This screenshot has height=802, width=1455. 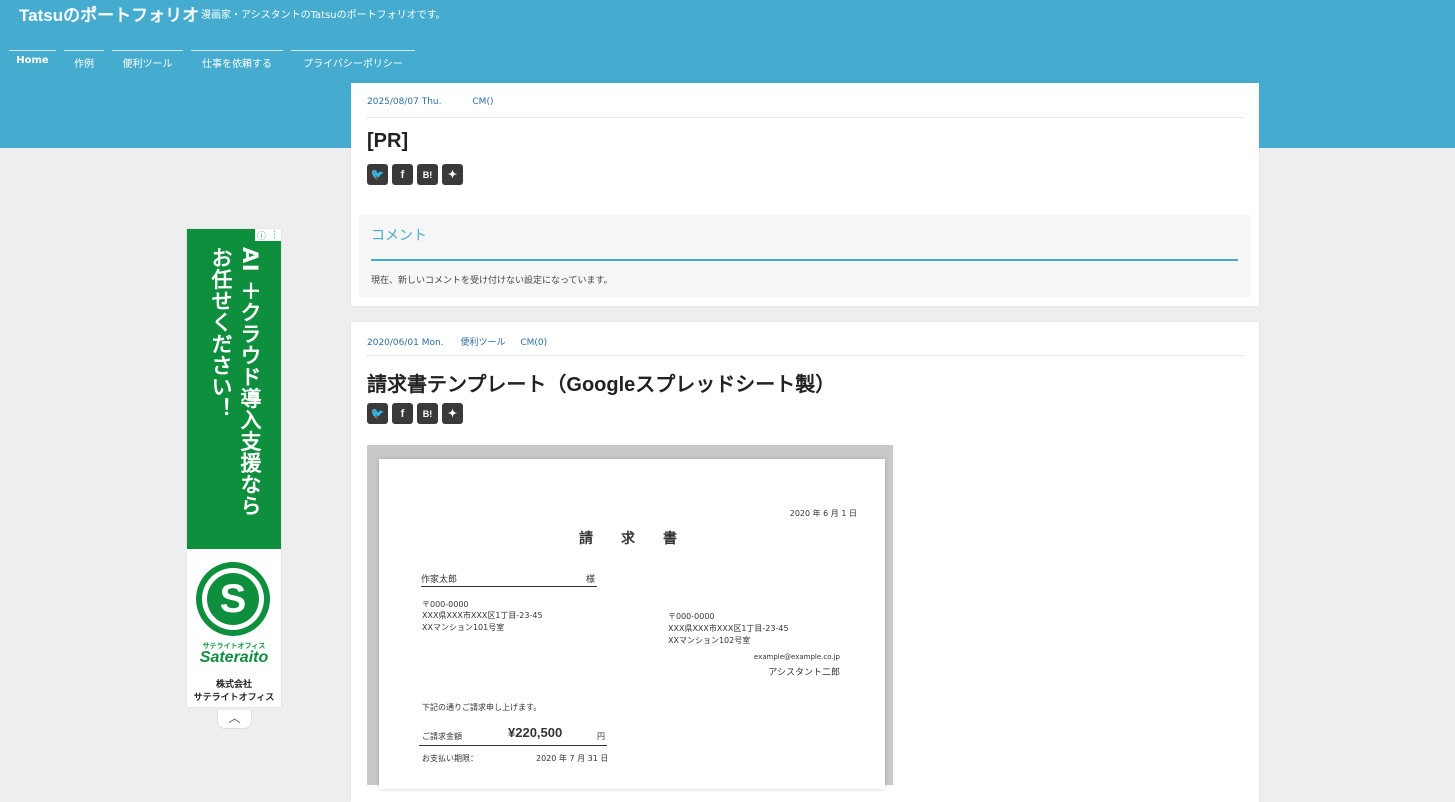 I want to click on post-meta: 2025/08/07 Thu. CM(), so click(x=437, y=102).